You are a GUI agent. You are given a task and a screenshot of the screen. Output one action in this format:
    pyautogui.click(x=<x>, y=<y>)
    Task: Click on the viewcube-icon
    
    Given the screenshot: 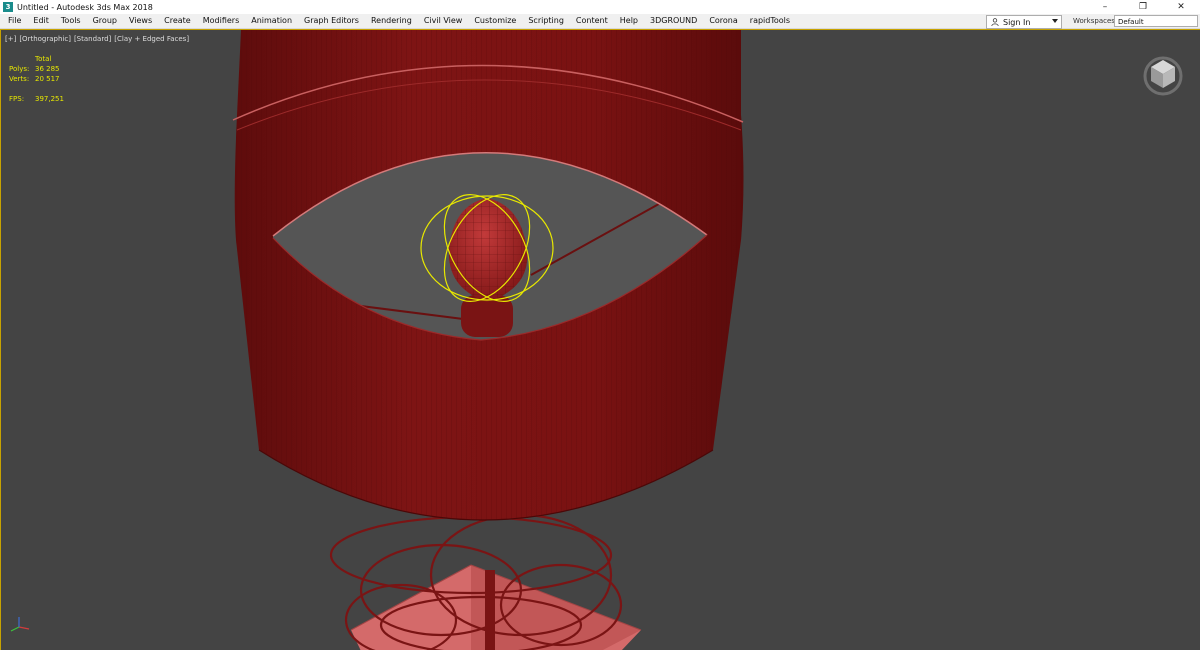 What is the action you would take?
    pyautogui.click(x=1163, y=74)
    